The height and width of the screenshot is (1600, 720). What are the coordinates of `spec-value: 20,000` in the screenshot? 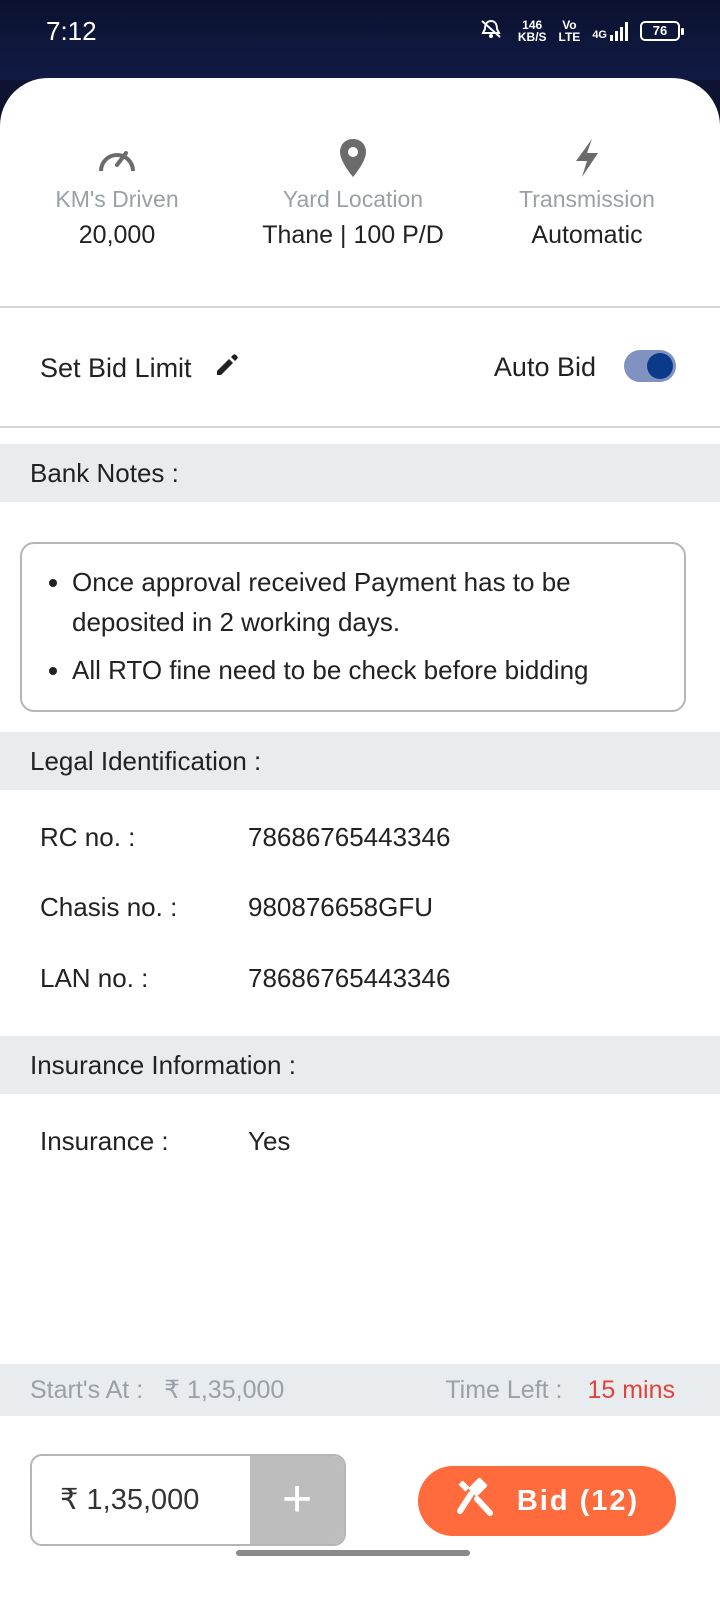 It's located at (117, 235).